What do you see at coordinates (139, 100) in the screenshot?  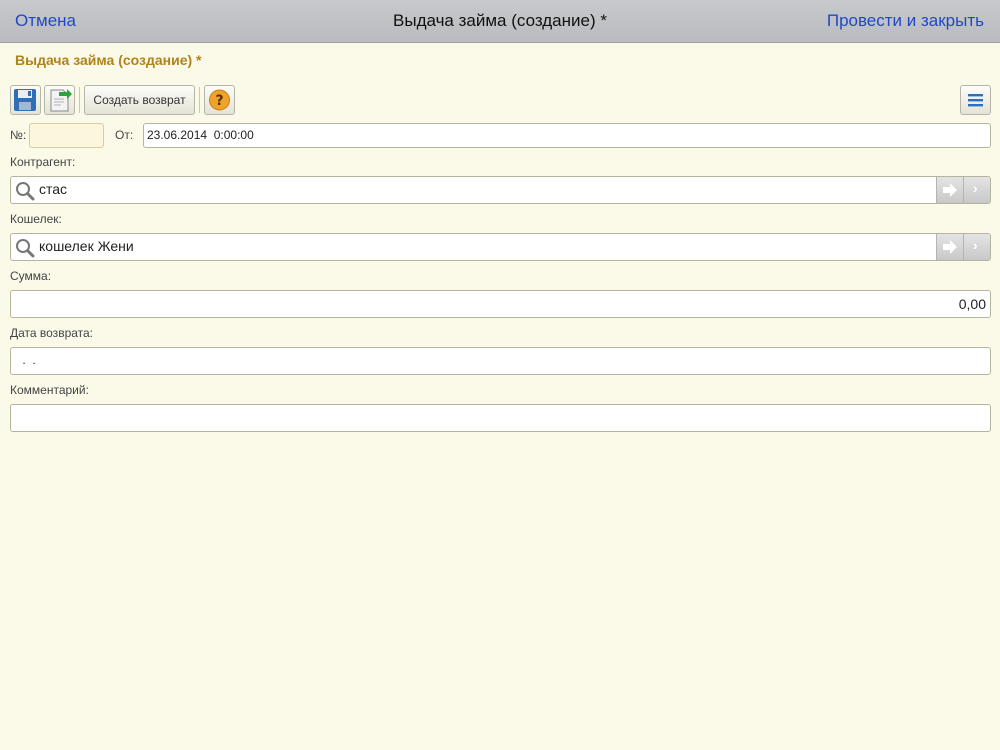 I see `create-return-button: Создать возврат` at bounding box center [139, 100].